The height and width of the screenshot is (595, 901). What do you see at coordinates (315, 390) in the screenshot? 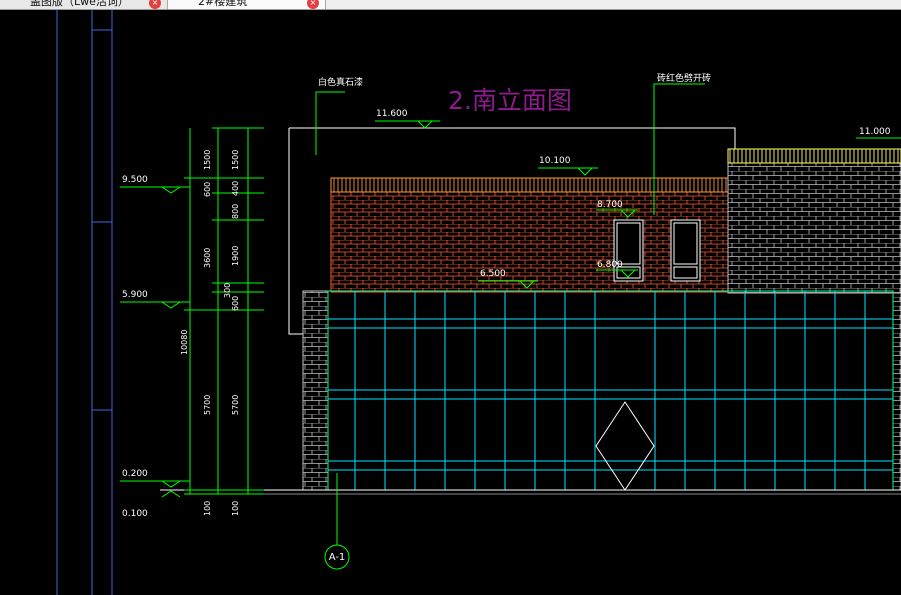
I see `grey-brick-column-left` at bounding box center [315, 390].